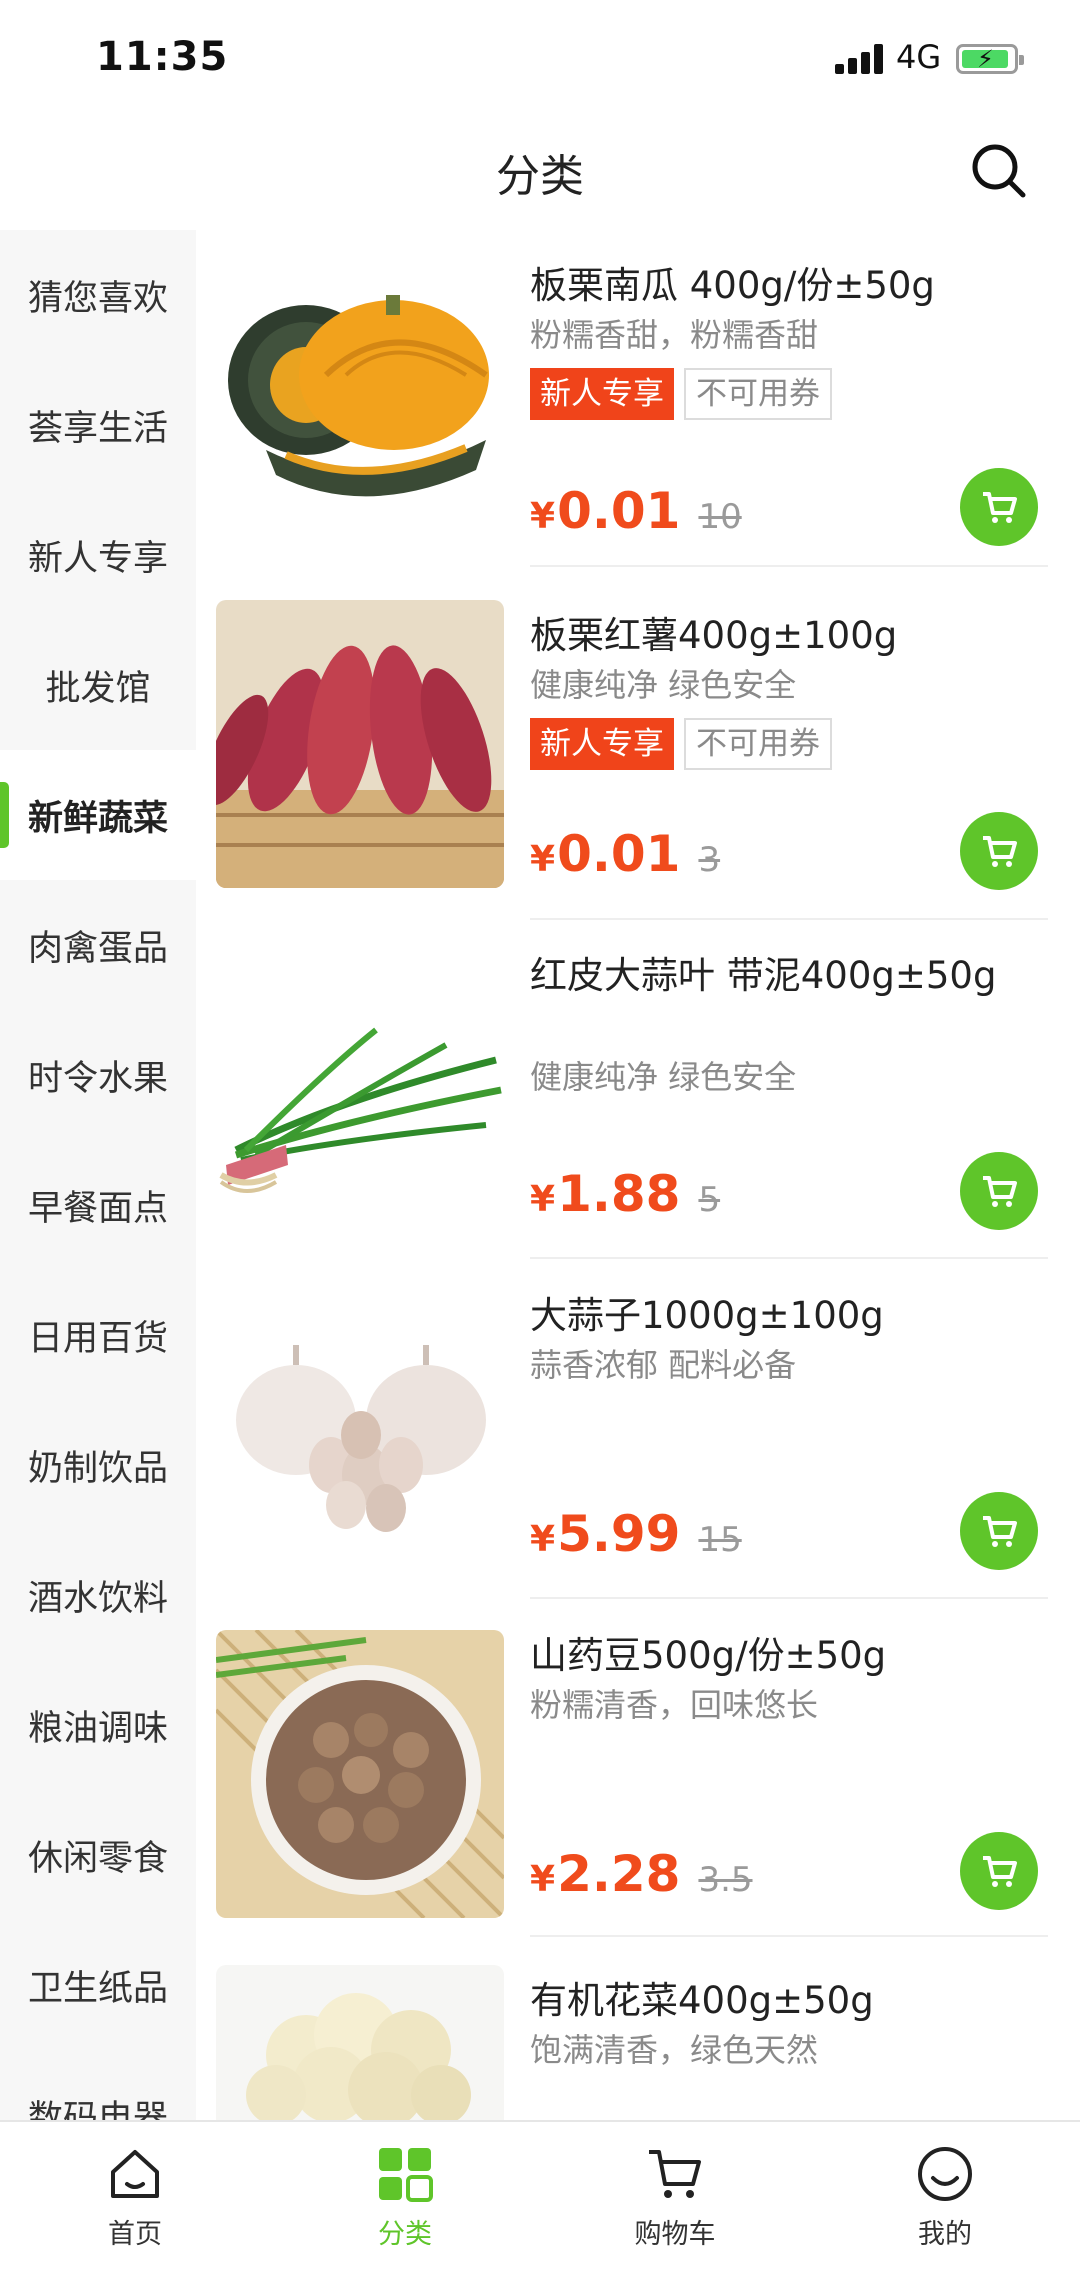 The image size is (1080, 2277). I want to click on sidebar-item-dairy: 奶制饮品, so click(98, 1465).